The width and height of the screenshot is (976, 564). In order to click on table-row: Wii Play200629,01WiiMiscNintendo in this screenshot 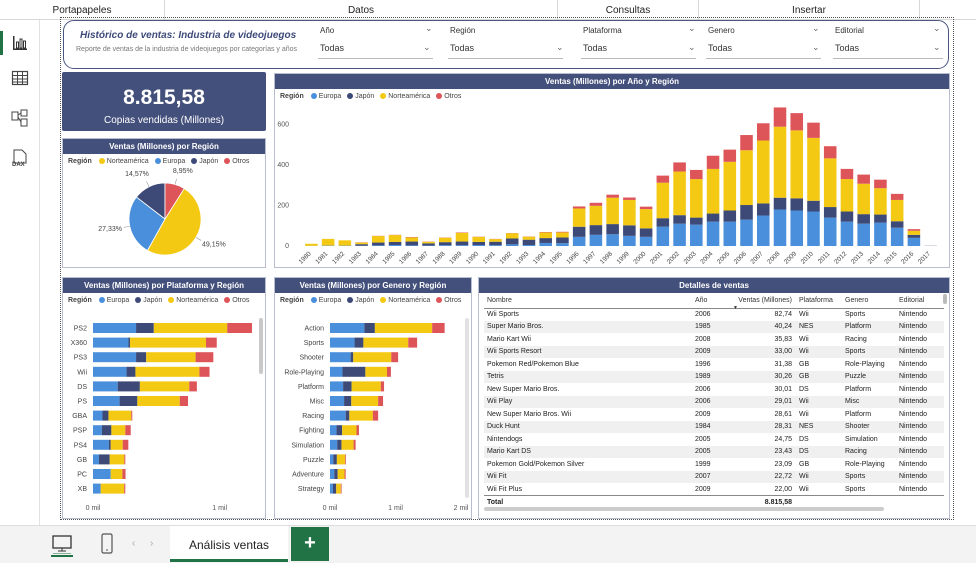, I will do `click(714, 402)`.